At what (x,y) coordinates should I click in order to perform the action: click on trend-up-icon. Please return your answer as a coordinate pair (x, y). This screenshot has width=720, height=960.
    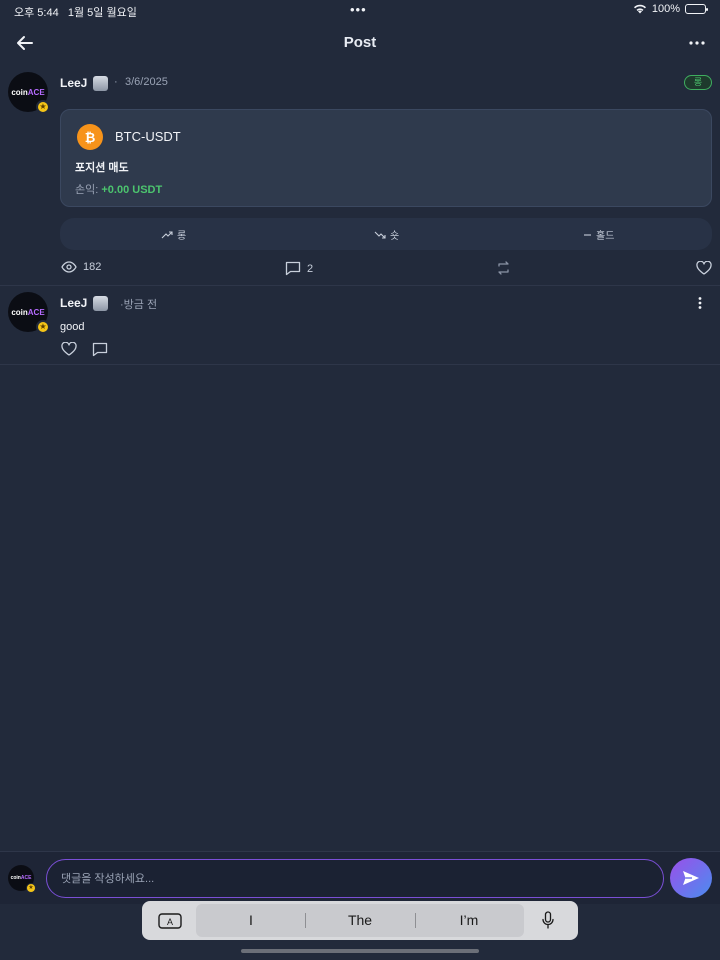
    Looking at the image, I should click on (167, 234).